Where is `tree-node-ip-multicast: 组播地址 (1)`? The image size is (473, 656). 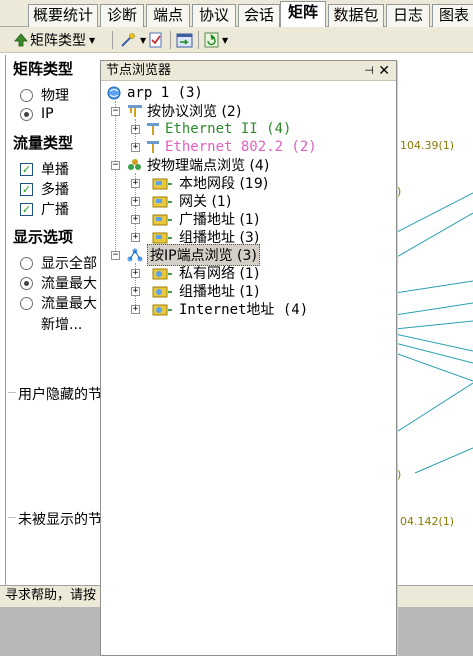
tree-node-ip-multicast: 组播地址 (1) is located at coordinates (202, 291).